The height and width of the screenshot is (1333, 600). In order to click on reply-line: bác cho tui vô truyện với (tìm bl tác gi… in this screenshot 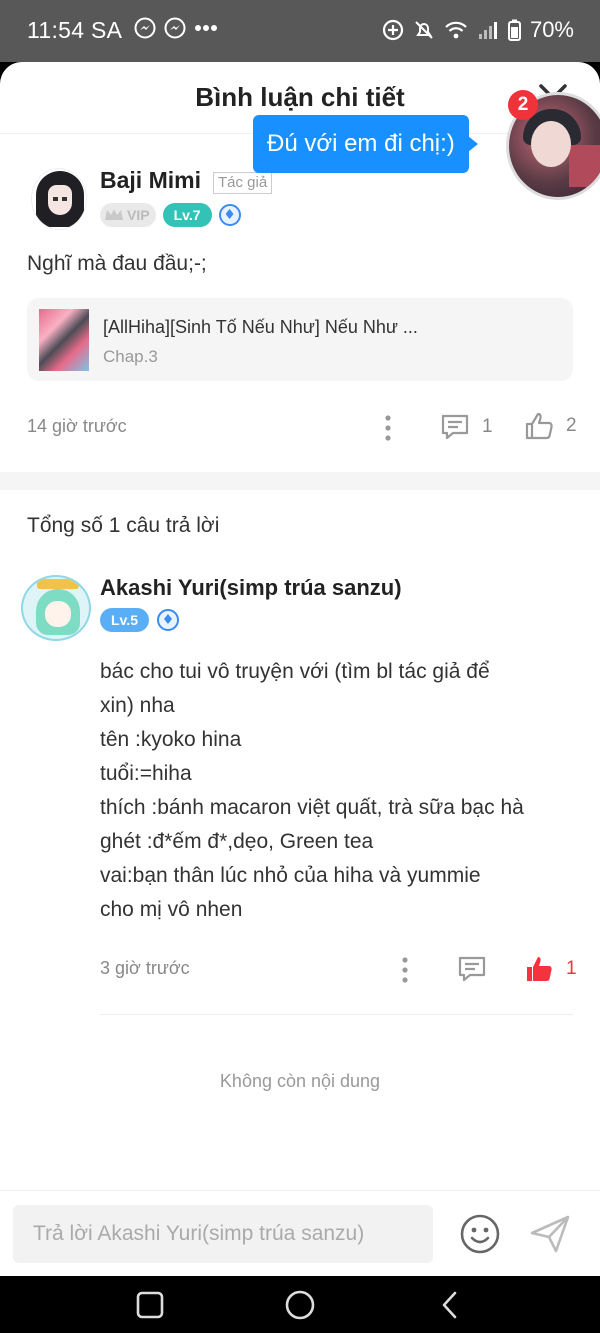, I will do `click(295, 671)`.